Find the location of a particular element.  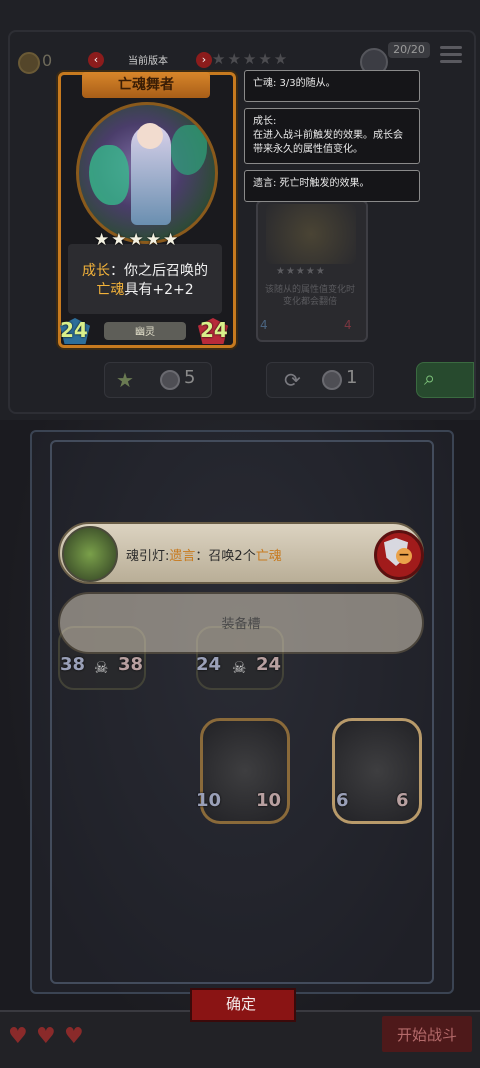

star-filter-count: 5 is located at coordinates (190, 377).